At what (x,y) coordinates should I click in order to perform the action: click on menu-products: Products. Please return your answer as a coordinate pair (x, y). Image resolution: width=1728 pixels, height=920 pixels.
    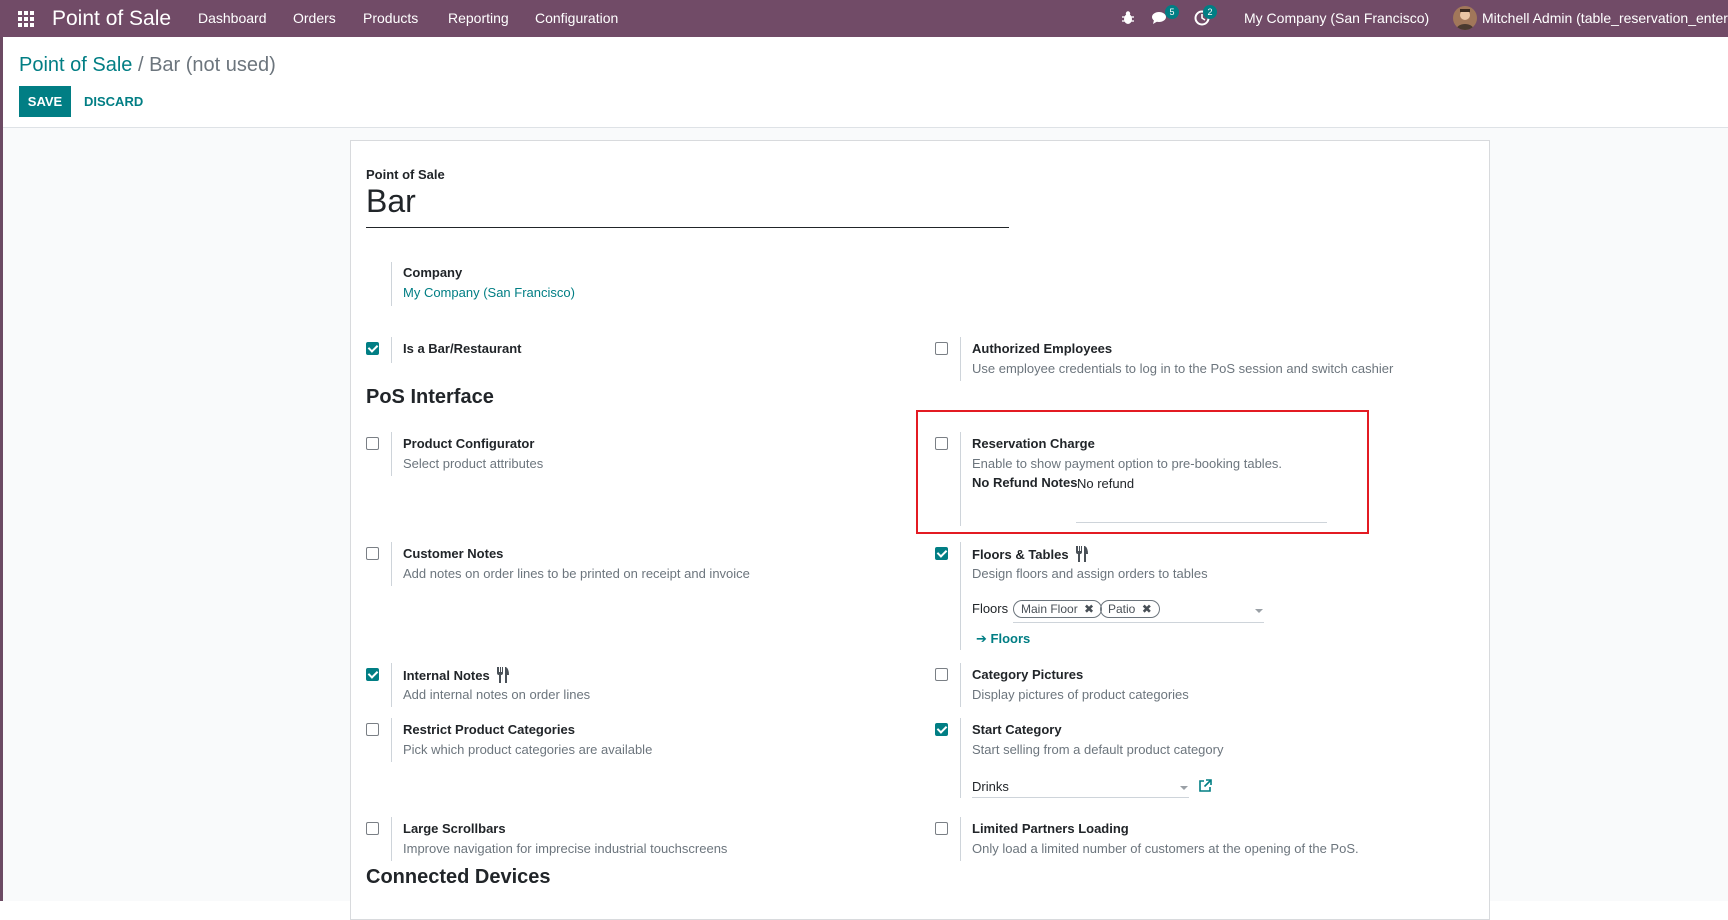
    Looking at the image, I should click on (390, 18).